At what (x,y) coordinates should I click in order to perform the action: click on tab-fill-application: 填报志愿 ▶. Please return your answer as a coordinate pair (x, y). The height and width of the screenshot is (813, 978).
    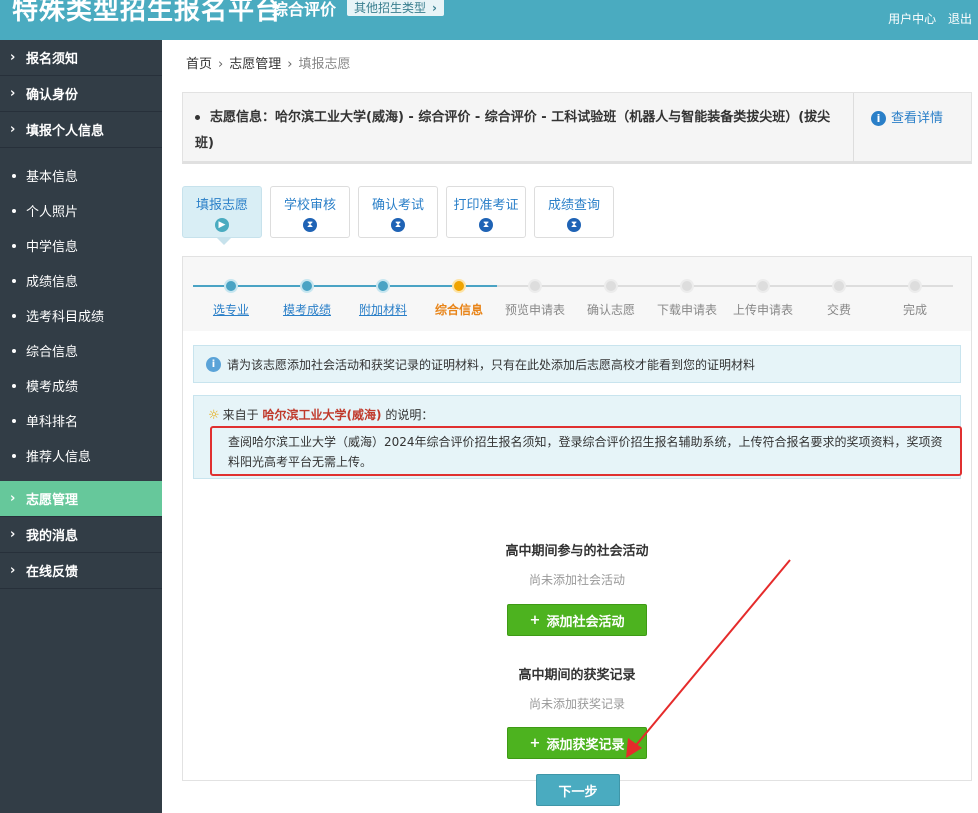
    Looking at the image, I should click on (222, 215).